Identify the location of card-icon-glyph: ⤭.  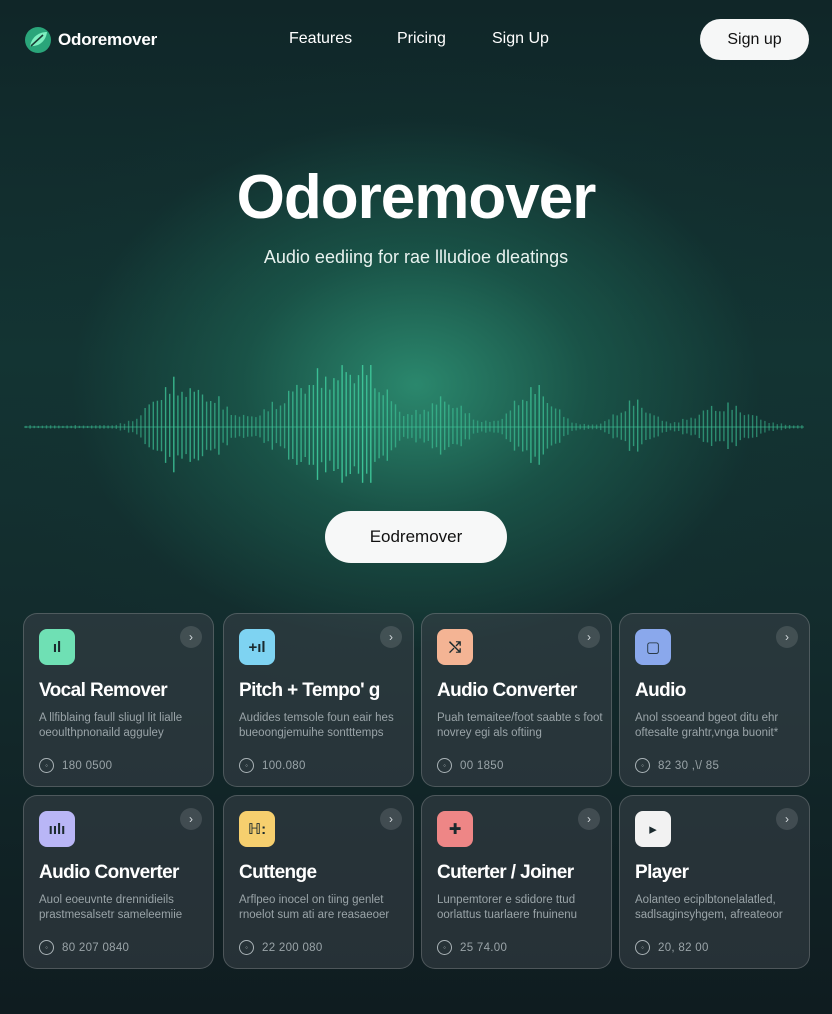
(454, 647).